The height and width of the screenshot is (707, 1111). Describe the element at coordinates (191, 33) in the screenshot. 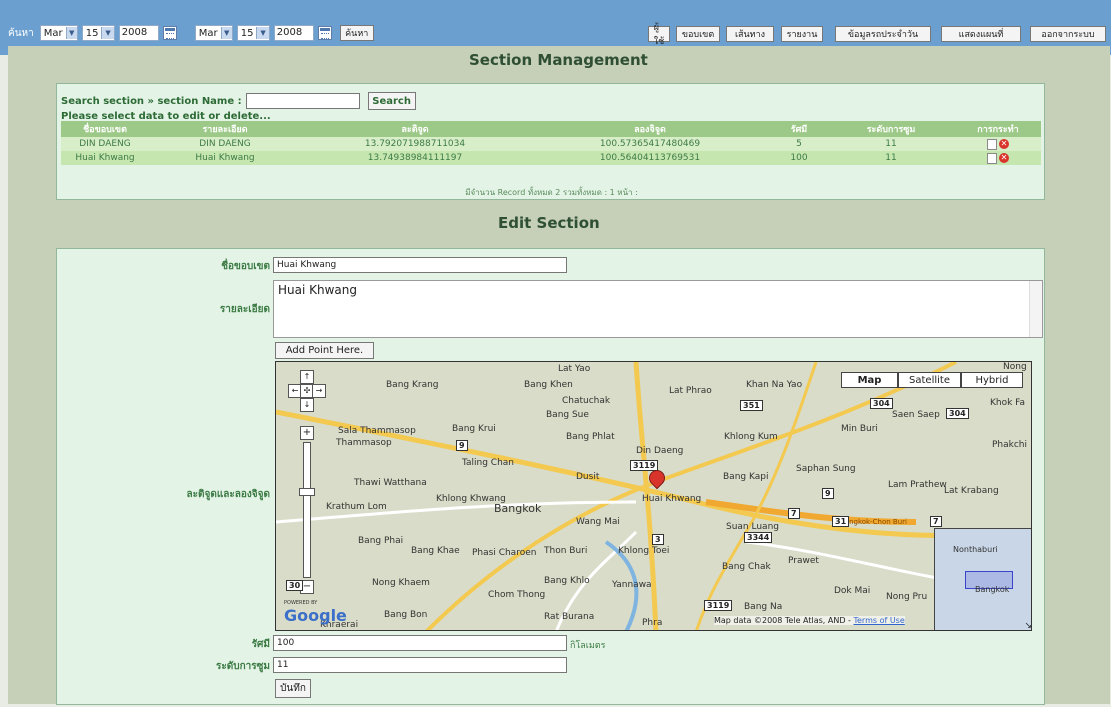

I see `date-filter: ค้นหา Mar ▼ 15 ▼ 2008 Mar ▼ 15 ▼ 2008 ค้นหา` at that location.